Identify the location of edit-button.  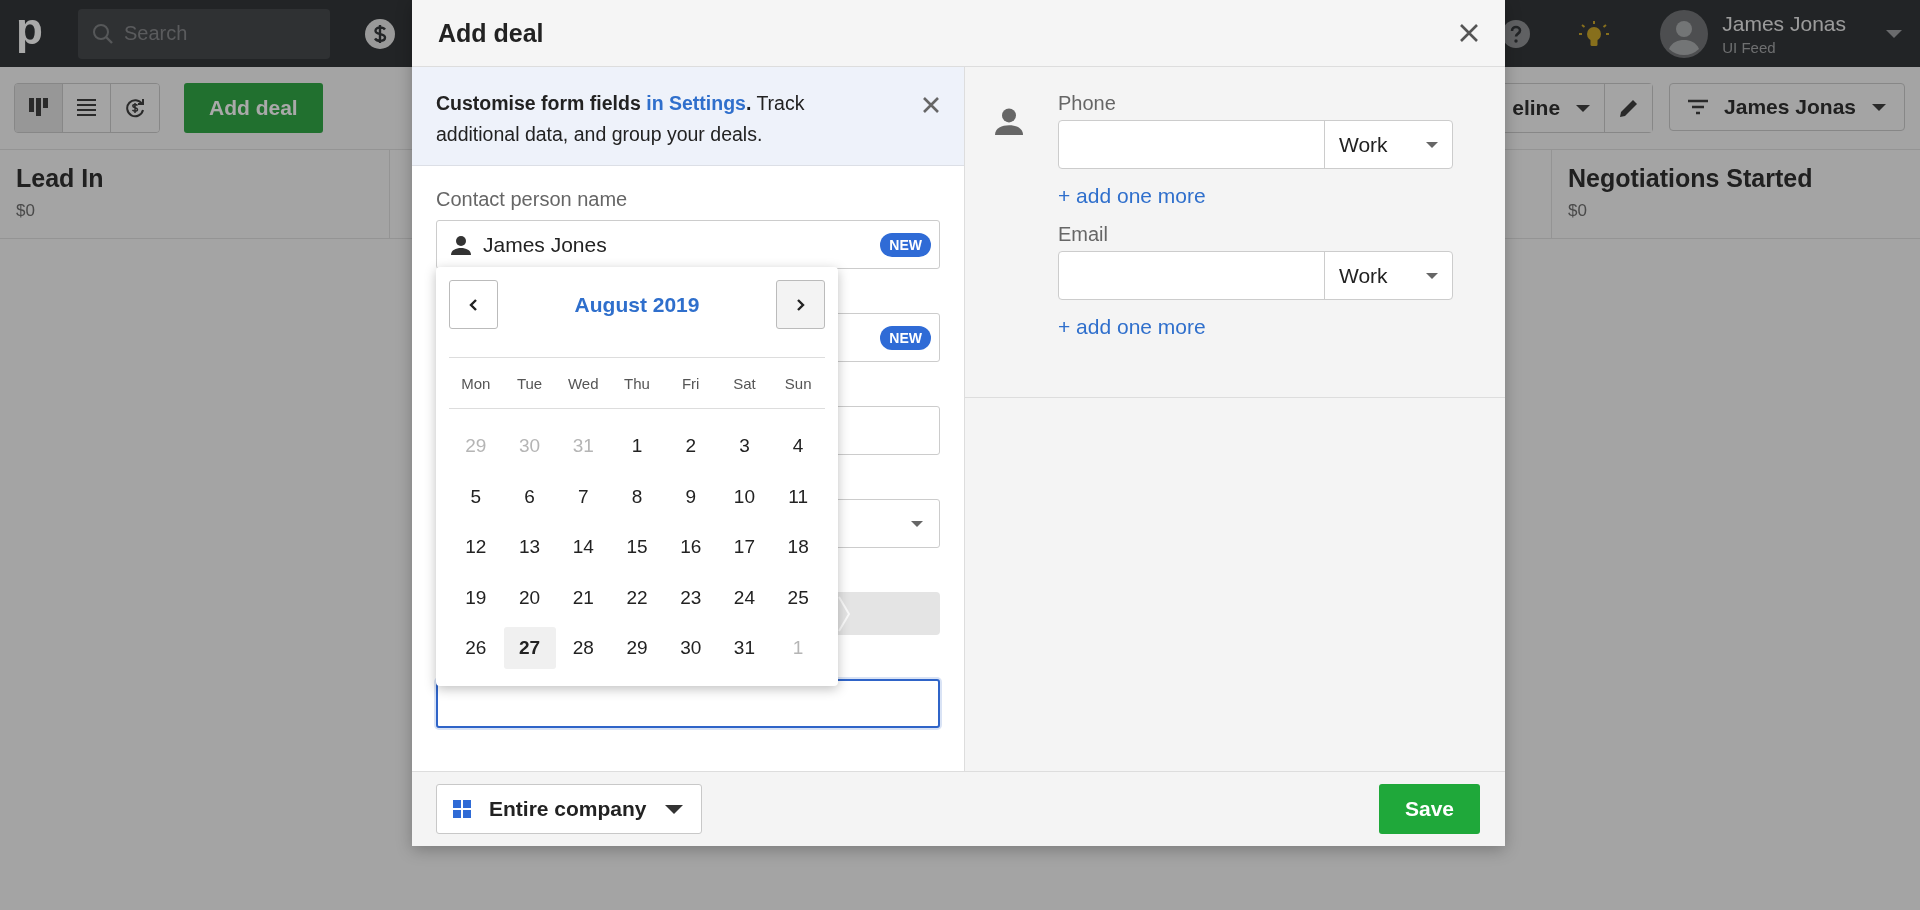
(1628, 108).